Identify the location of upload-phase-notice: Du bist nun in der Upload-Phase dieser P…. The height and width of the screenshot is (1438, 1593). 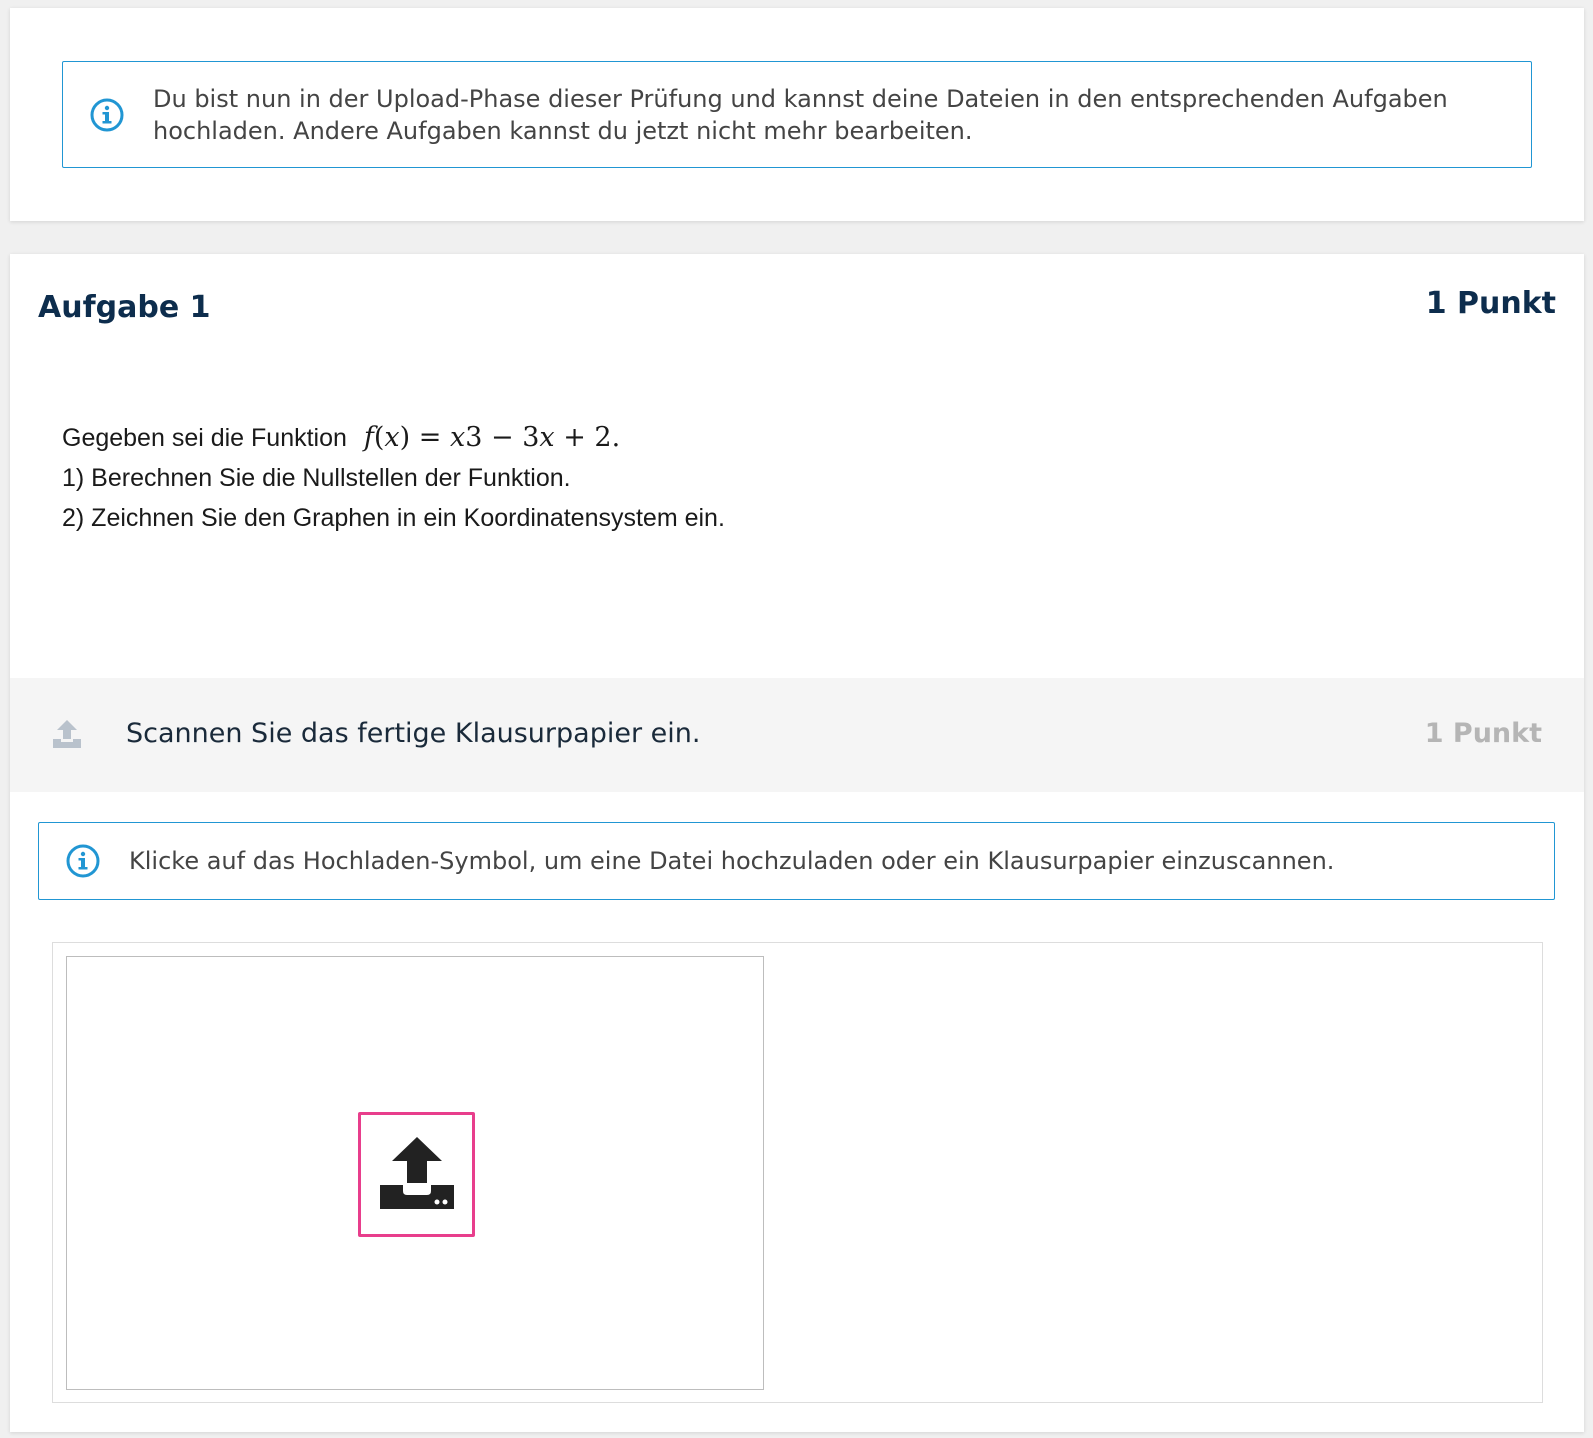
(797, 114).